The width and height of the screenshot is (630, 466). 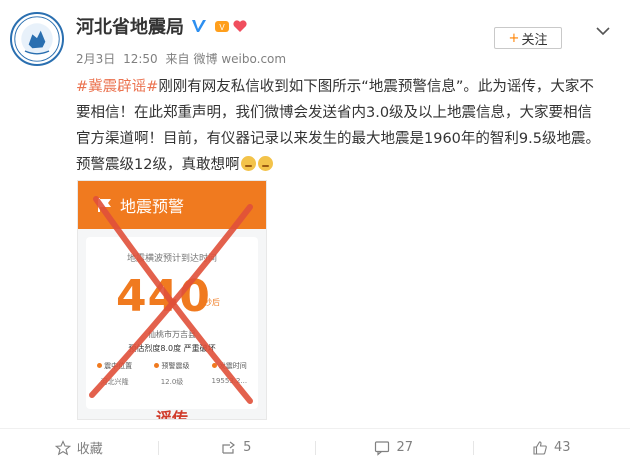 What do you see at coordinates (229, 447) in the screenshot?
I see `share-icon` at bounding box center [229, 447].